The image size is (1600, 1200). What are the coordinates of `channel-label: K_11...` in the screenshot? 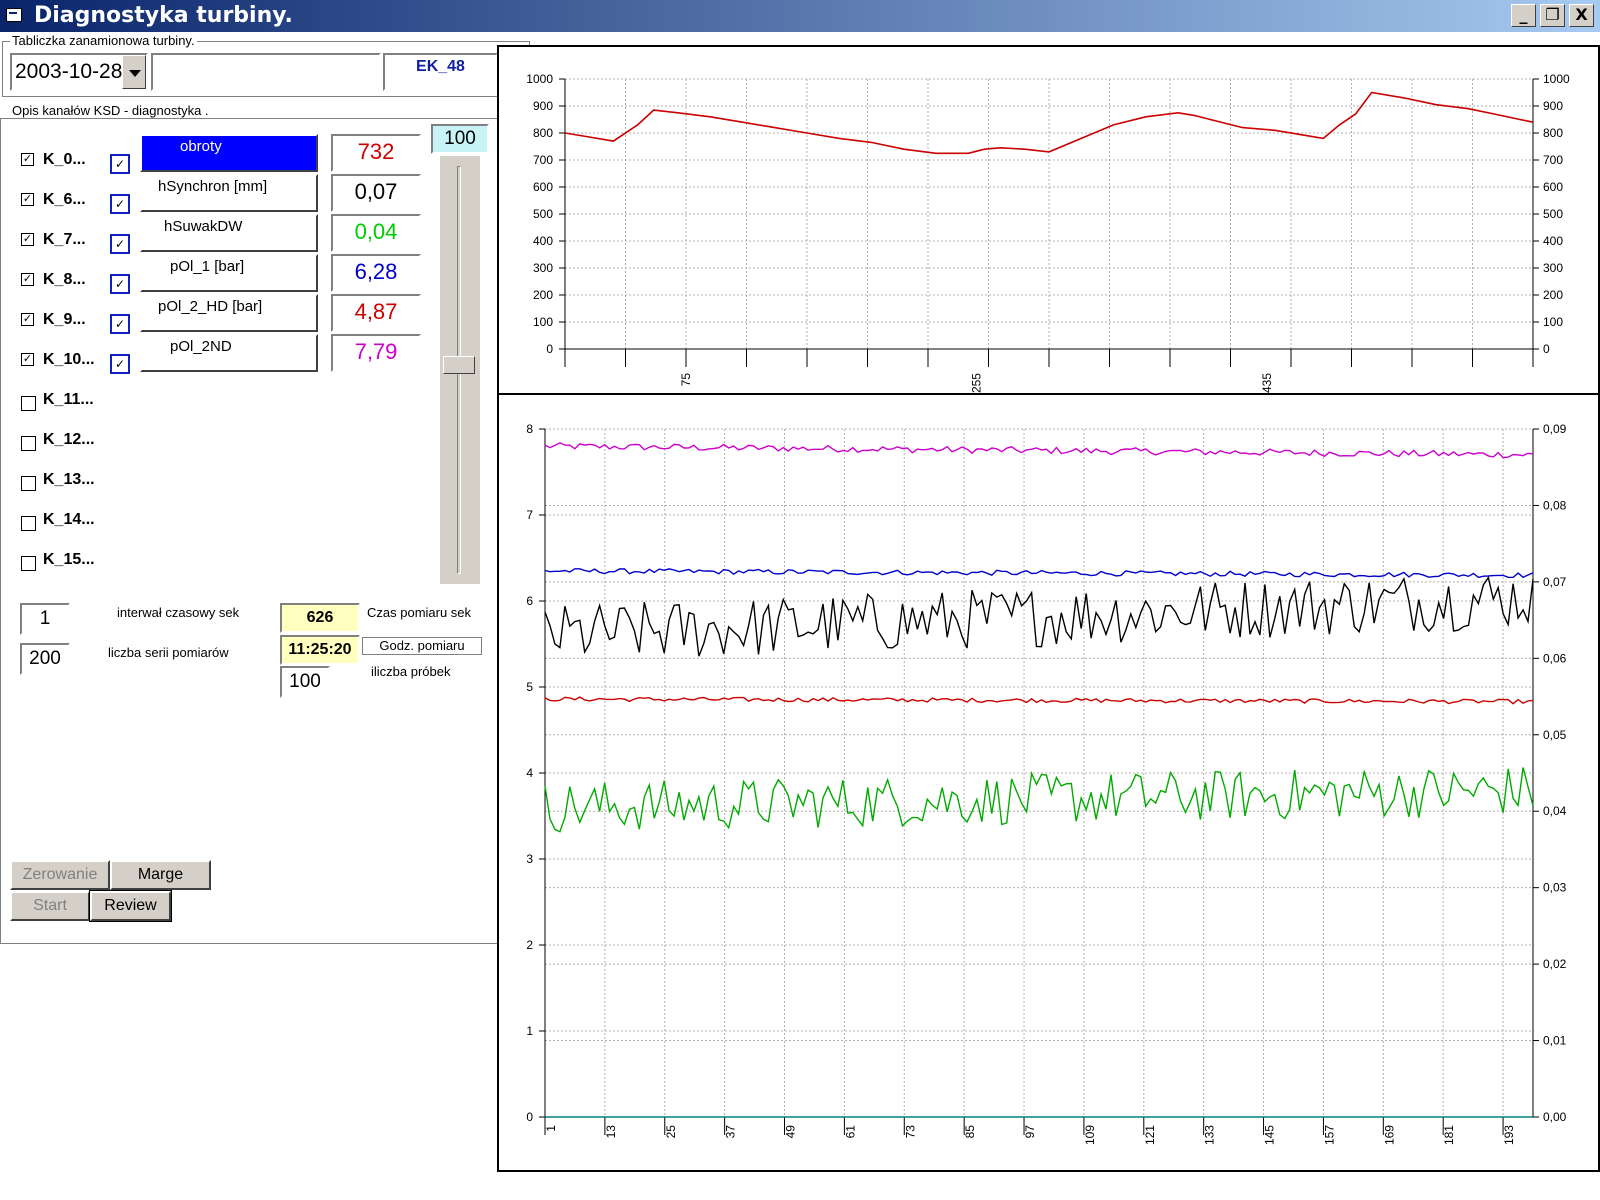 It's located at (68, 399).